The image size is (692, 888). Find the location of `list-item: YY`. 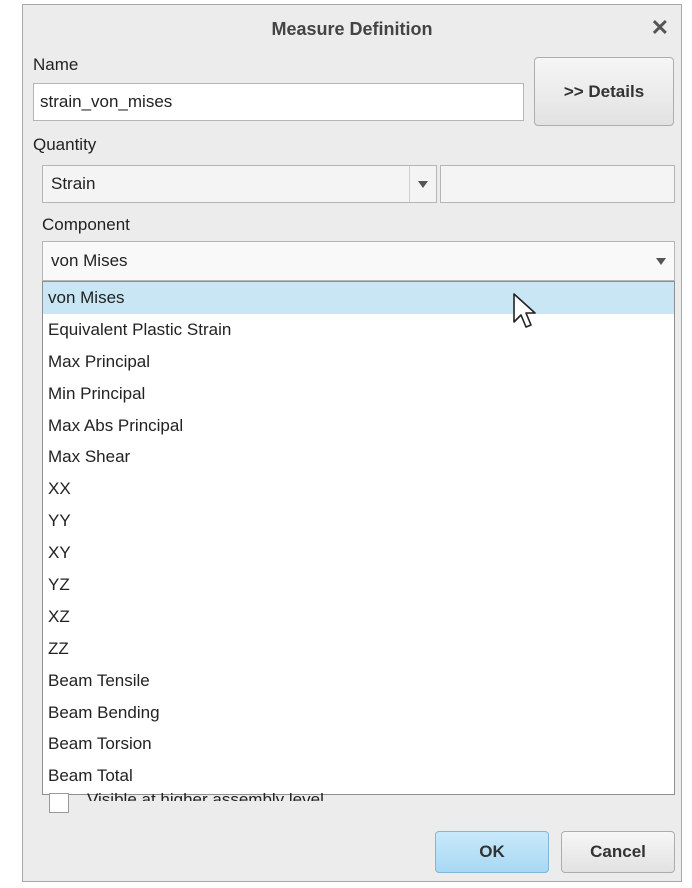

list-item: YY is located at coordinates (358, 521).